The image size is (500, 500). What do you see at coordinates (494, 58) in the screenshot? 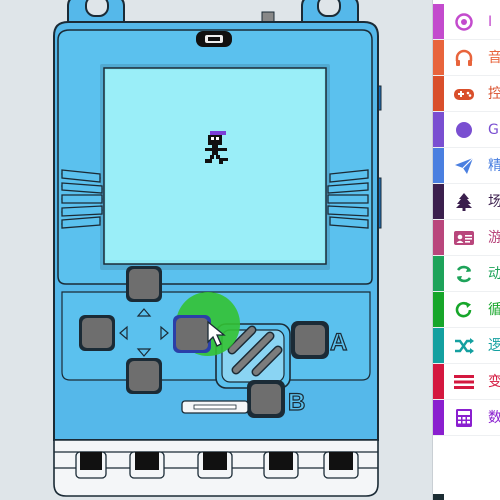
I see `category-label: 音` at bounding box center [494, 58].